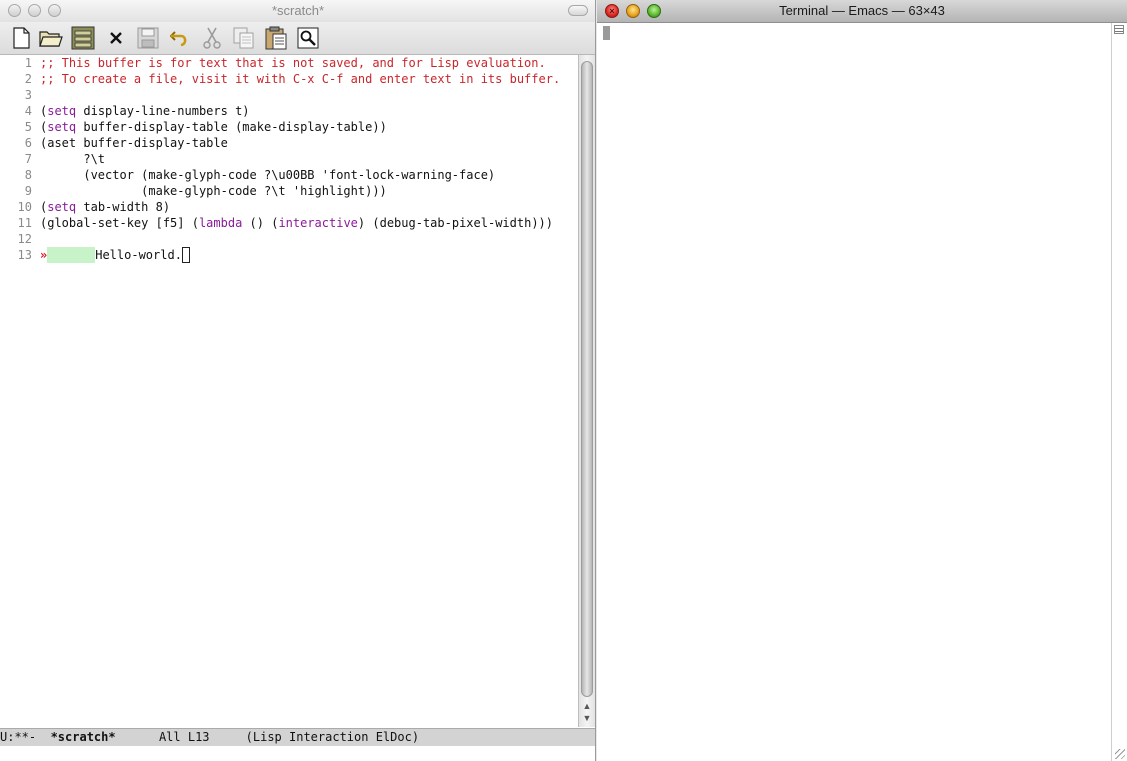 The width and height of the screenshot is (1127, 761). Describe the element at coordinates (28, 159) in the screenshot. I see `line-number: 7` at that location.